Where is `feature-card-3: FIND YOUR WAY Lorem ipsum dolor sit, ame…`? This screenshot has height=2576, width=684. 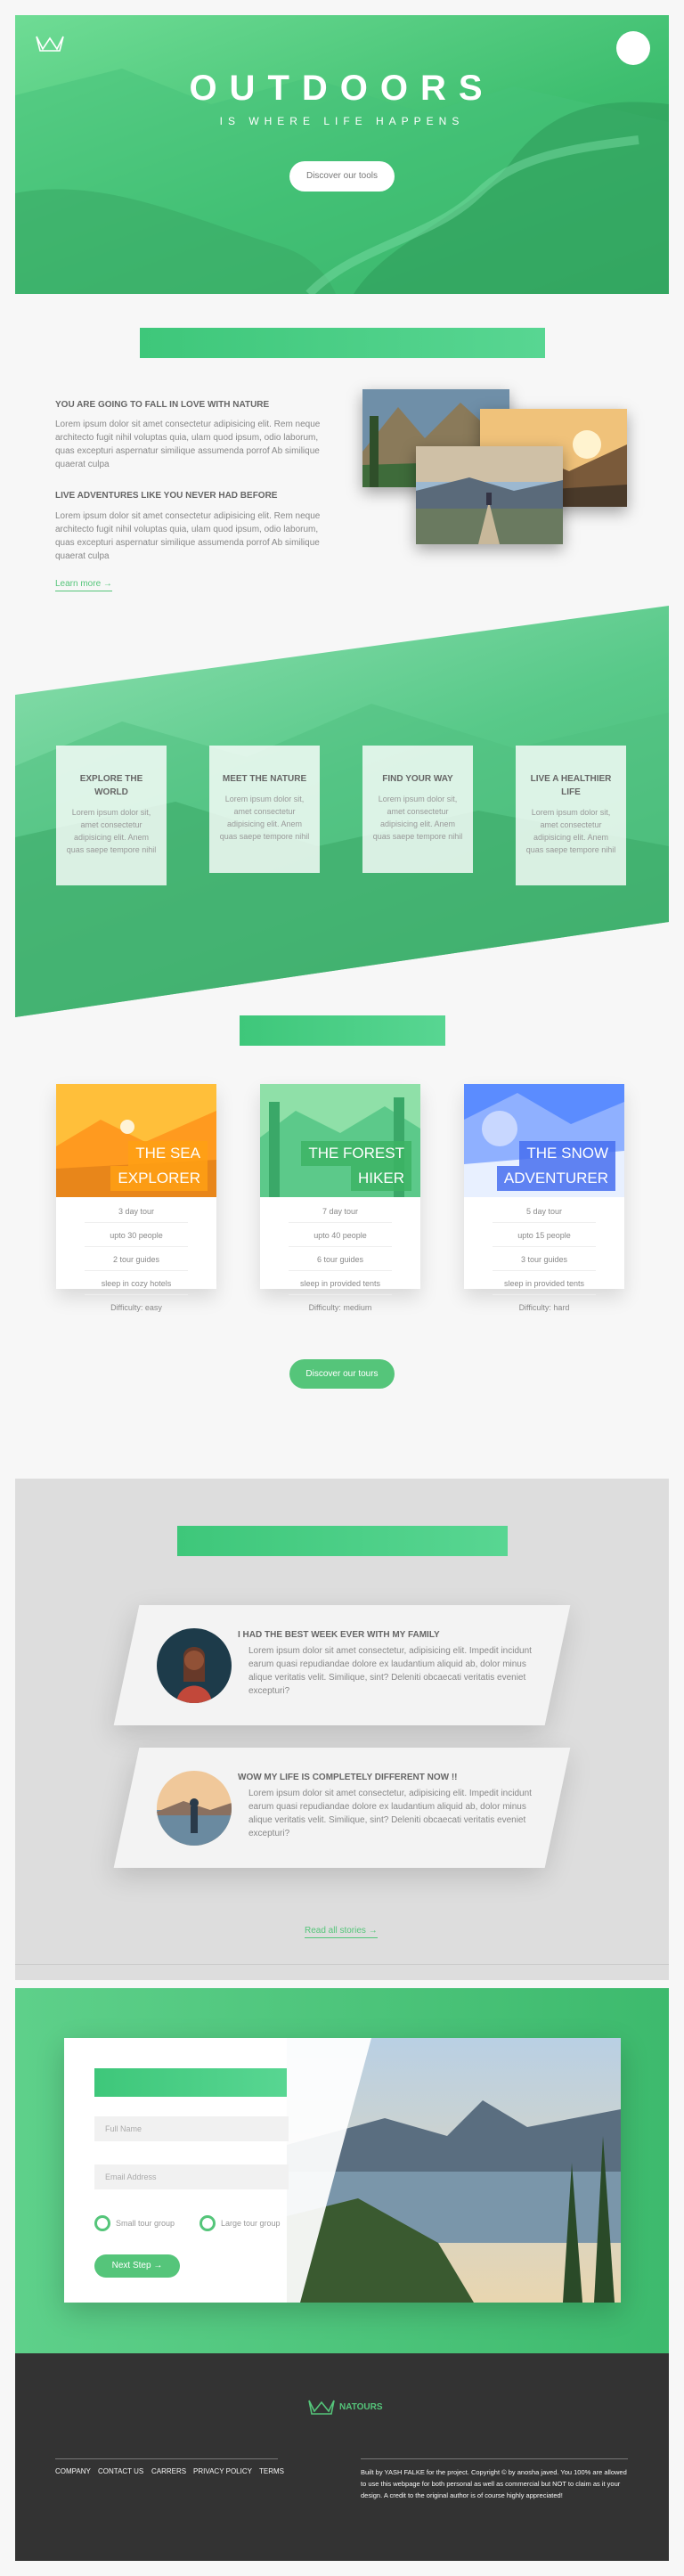
feature-card-3: FIND YOUR WAY Lorem ipsum dolor sit, ame… is located at coordinates (417, 810).